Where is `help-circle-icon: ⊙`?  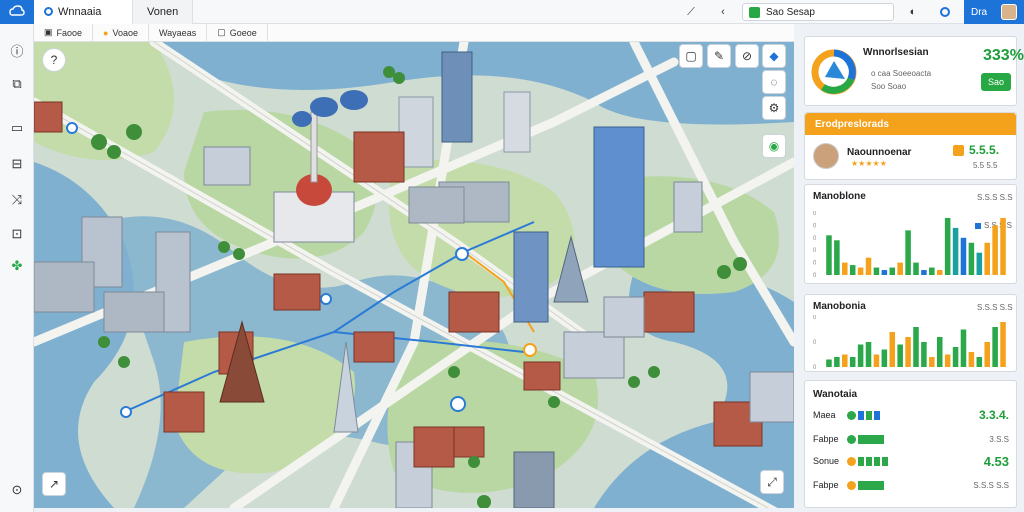 help-circle-icon: ⊙ is located at coordinates (17, 490).